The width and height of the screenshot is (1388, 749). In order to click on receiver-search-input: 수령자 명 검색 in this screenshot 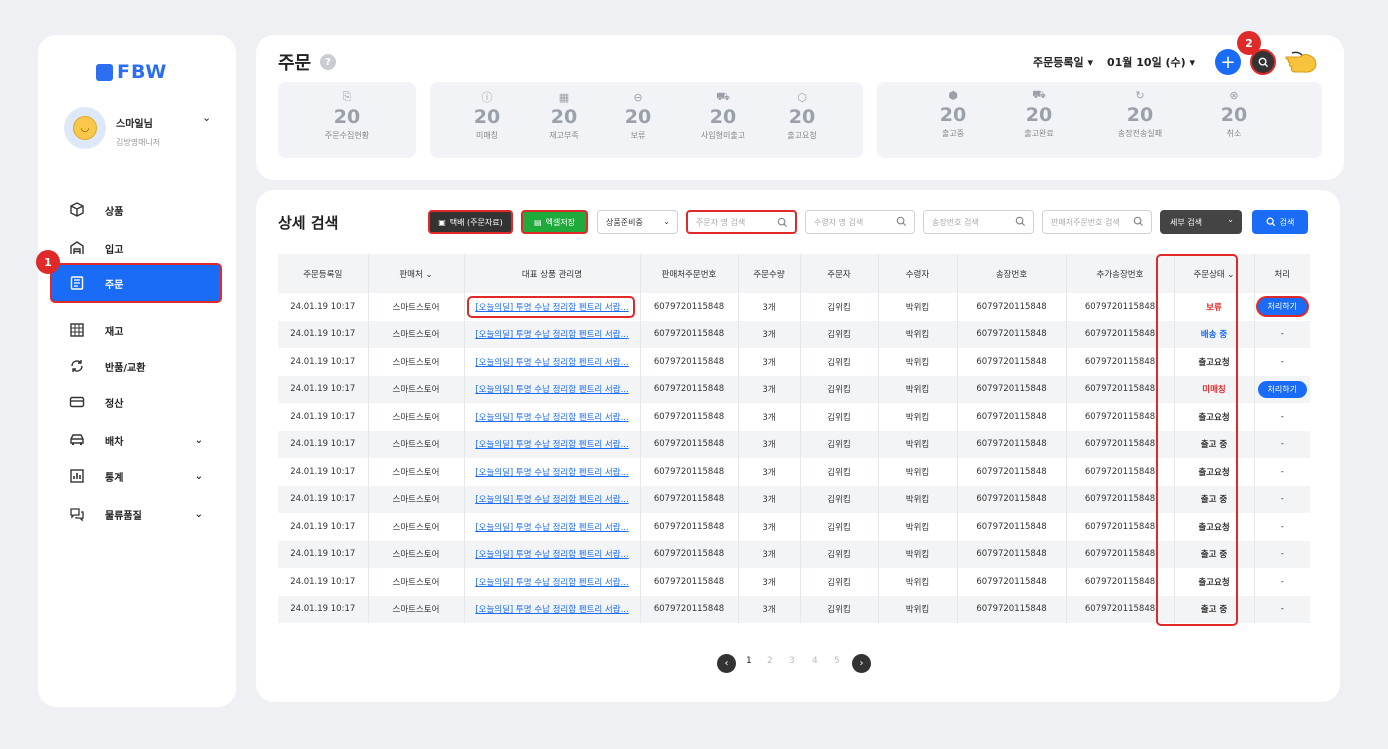, I will do `click(860, 222)`.